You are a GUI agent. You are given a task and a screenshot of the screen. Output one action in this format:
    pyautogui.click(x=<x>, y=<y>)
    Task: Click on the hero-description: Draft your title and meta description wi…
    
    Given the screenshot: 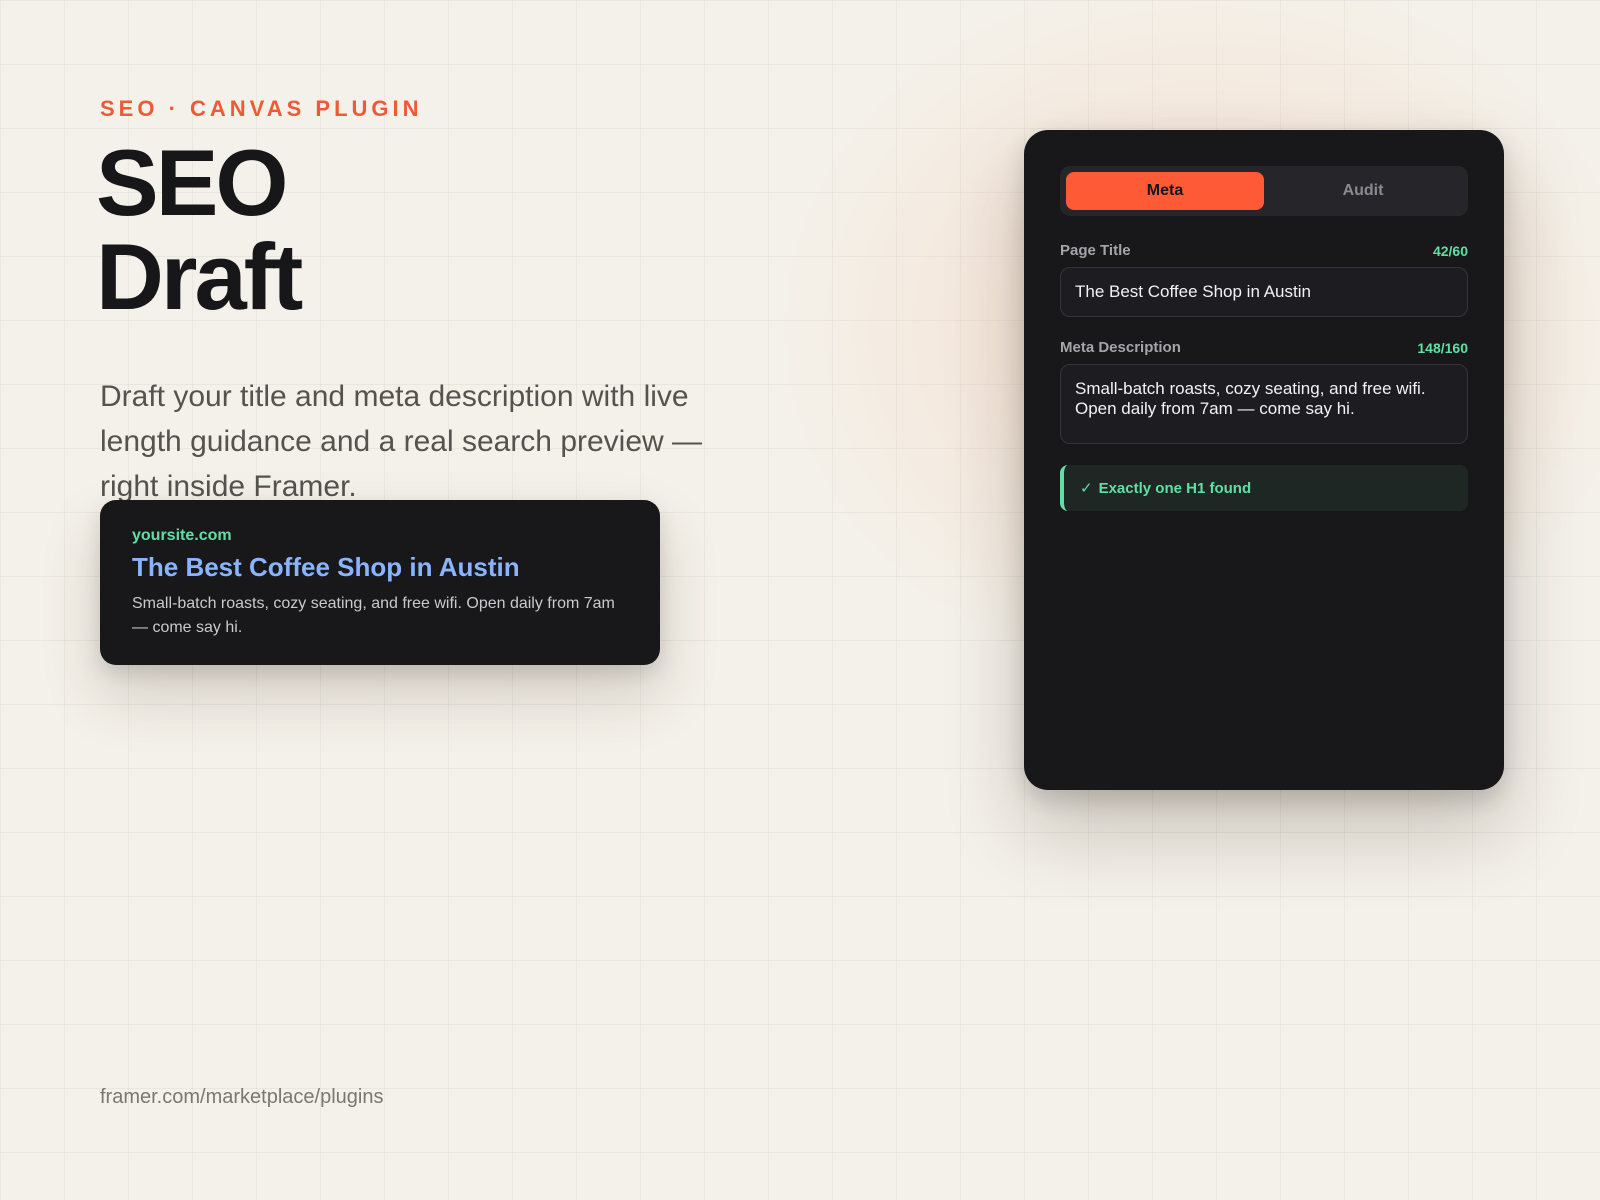 What is the action you would take?
    pyautogui.click(x=401, y=441)
    